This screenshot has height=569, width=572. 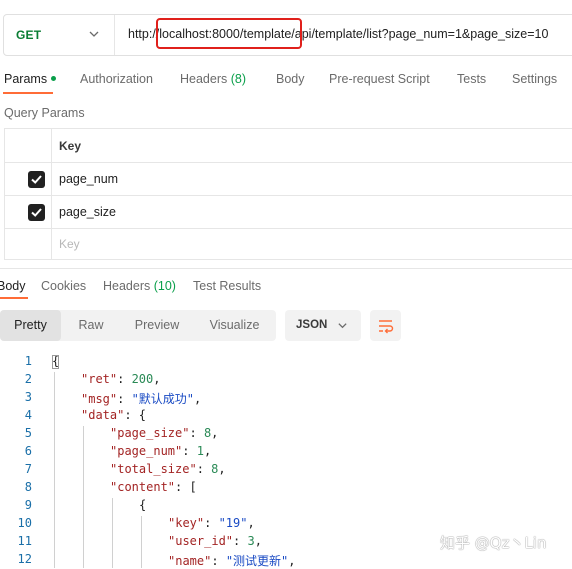 What do you see at coordinates (28, 93) in the screenshot?
I see `active-tab-indicator` at bounding box center [28, 93].